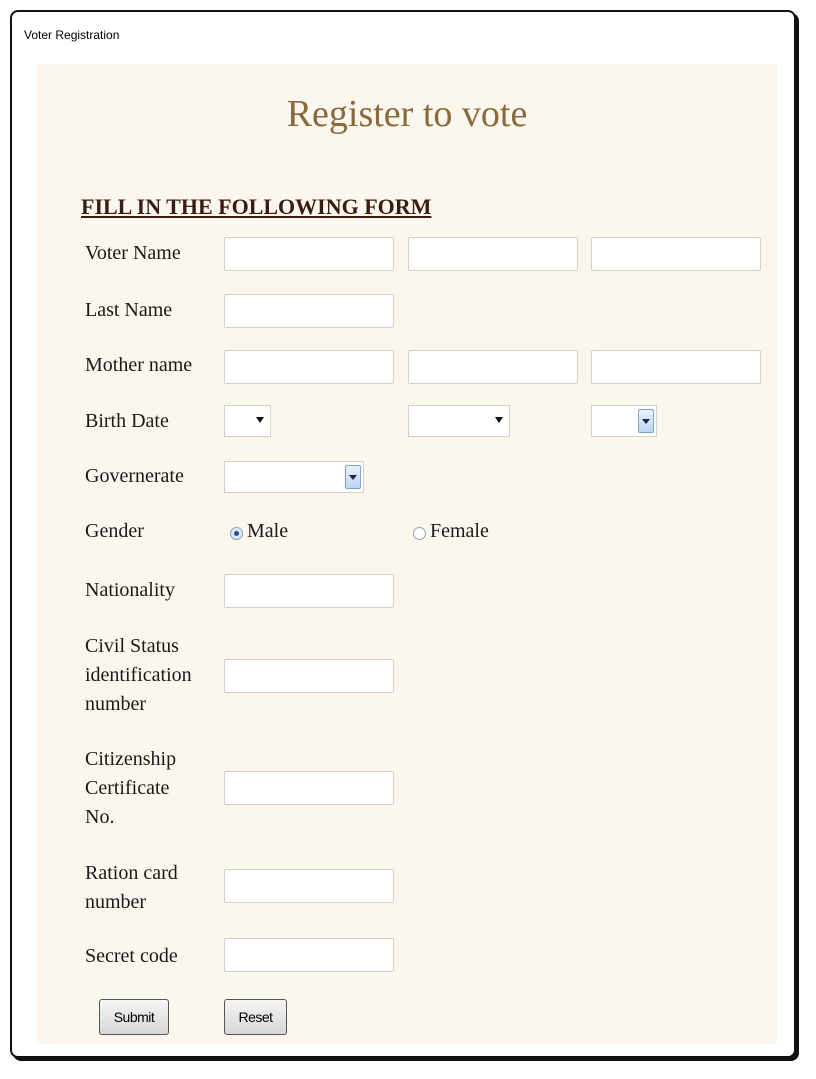 The height and width of the screenshot is (1079, 816). I want to click on reset-button: Reset, so click(255, 1017).